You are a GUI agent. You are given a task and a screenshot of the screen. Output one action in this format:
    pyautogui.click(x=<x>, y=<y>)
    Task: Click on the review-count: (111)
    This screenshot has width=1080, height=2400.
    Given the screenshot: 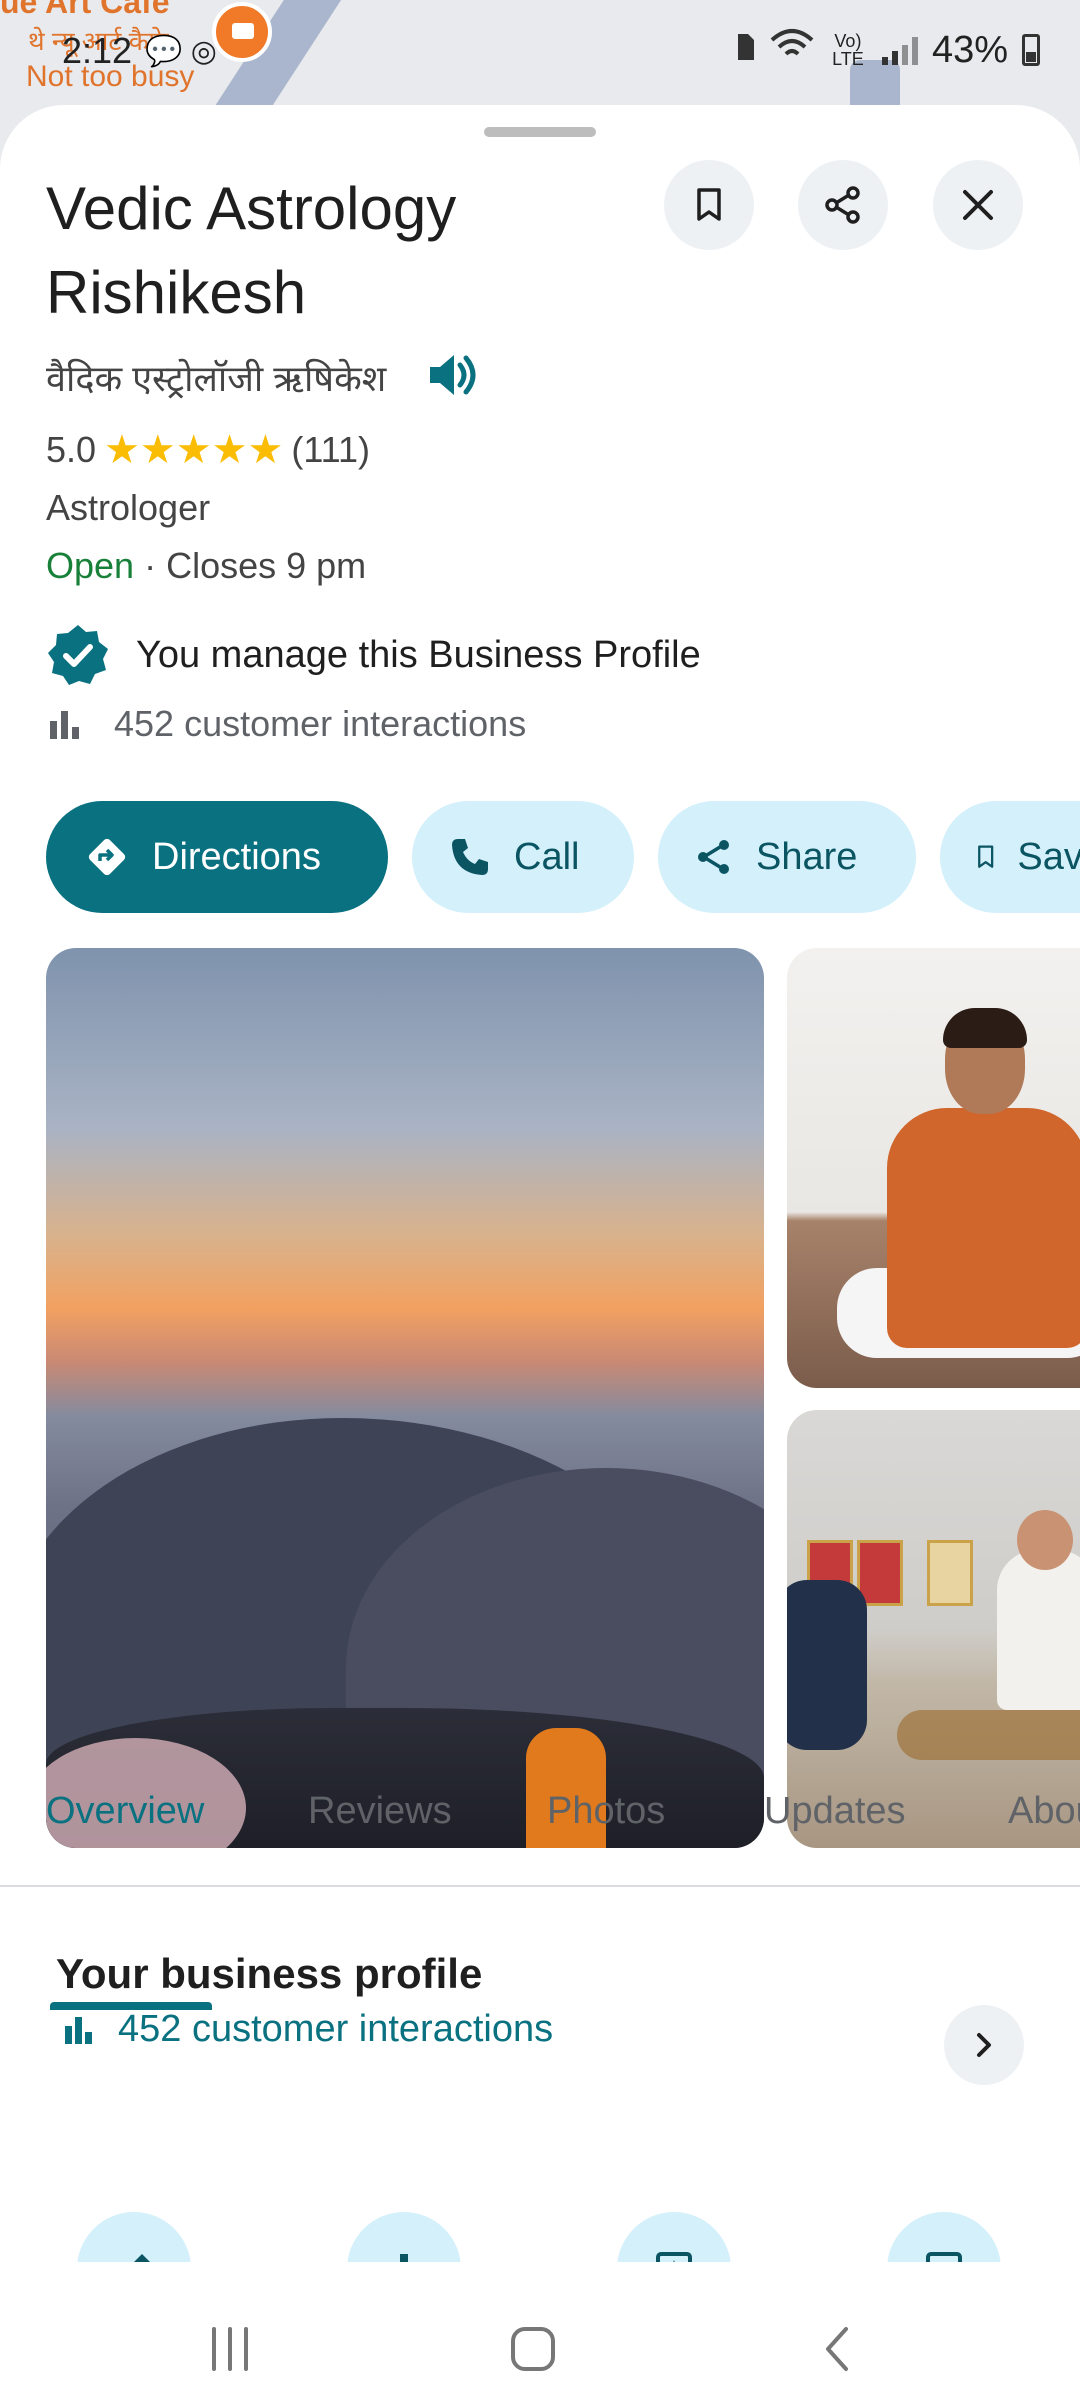 What is the action you would take?
    pyautogui.click(x=331, y=449)
    